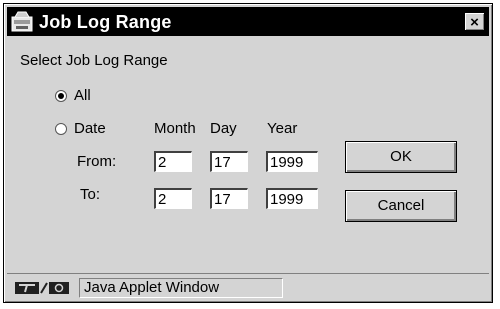 The height and width of the screenshot is (309, 500). What do you see at coordinates (94, 60) in the screenshot?
I see `dialog-heading: Select Job Log Range` at bounding box center [94, 60].